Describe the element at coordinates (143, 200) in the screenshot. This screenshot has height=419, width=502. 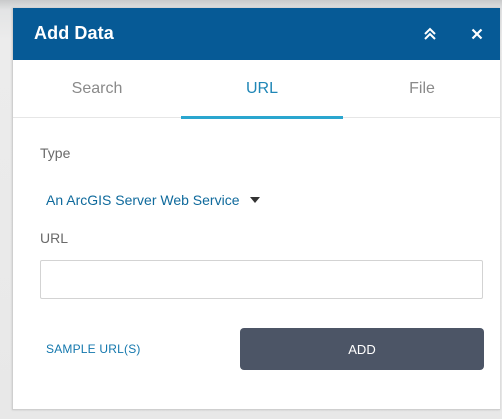
I see `type-dropdown-value: An ArcGIS Server Web Service` at that location.